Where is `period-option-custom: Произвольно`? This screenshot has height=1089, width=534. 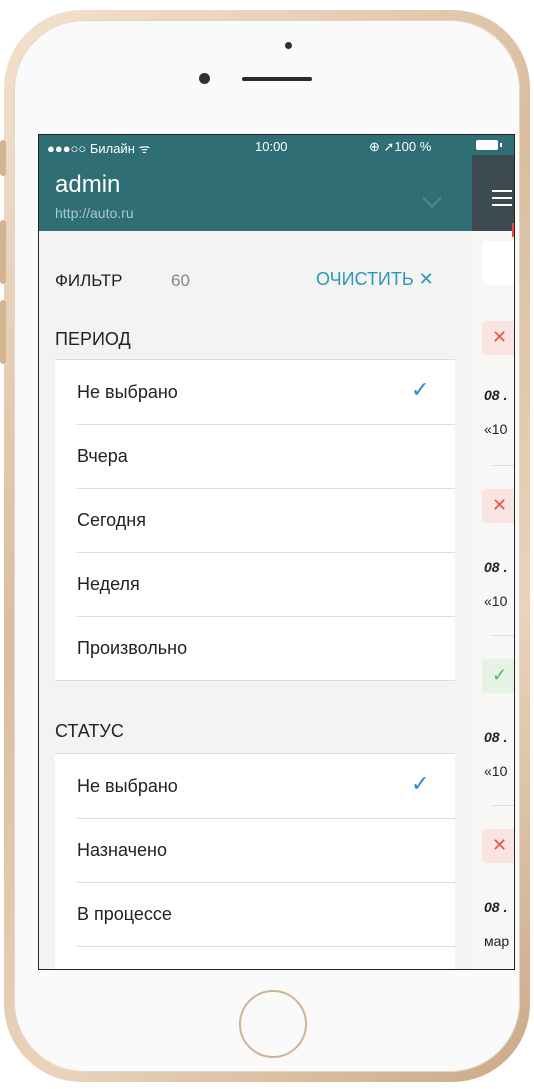 period-option-custom: Произвольно is located at coordinates (255, 648).